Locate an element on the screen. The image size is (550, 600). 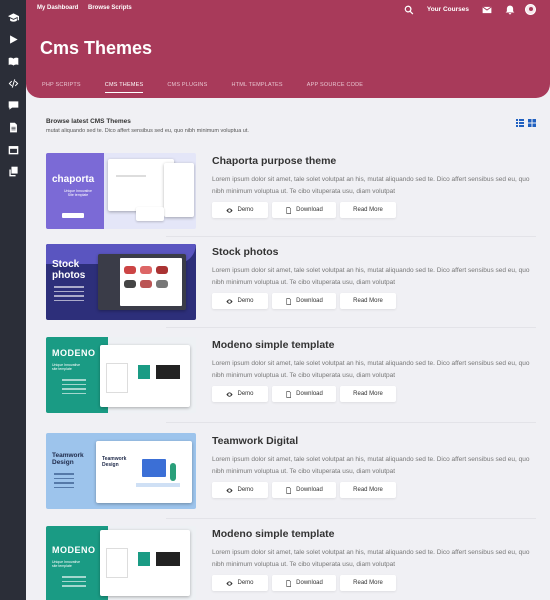
bell-icon is located at coordinates (509, 9).